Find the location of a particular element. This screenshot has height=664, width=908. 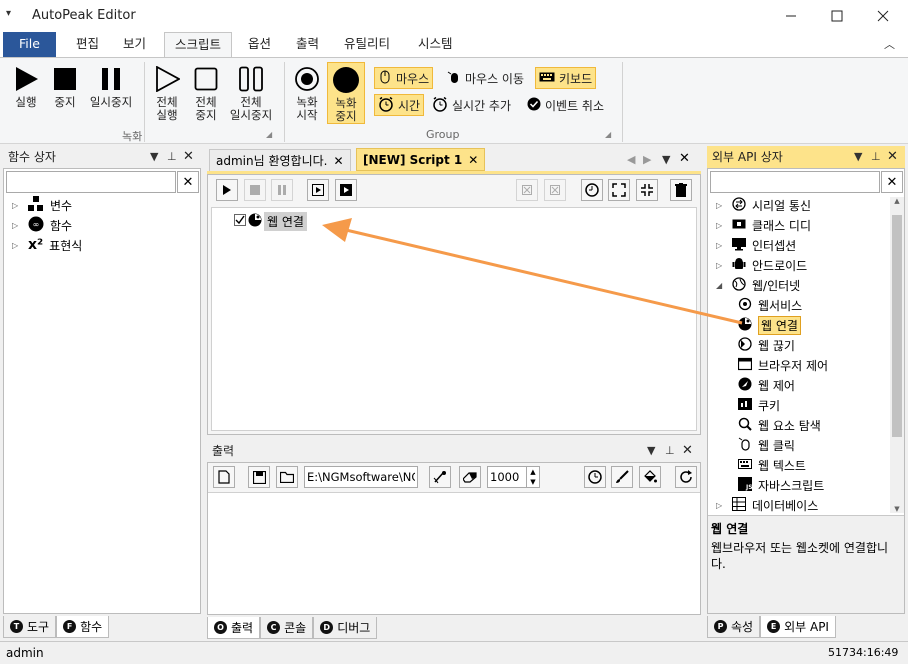

history-button is located at coordinates (592, 190).